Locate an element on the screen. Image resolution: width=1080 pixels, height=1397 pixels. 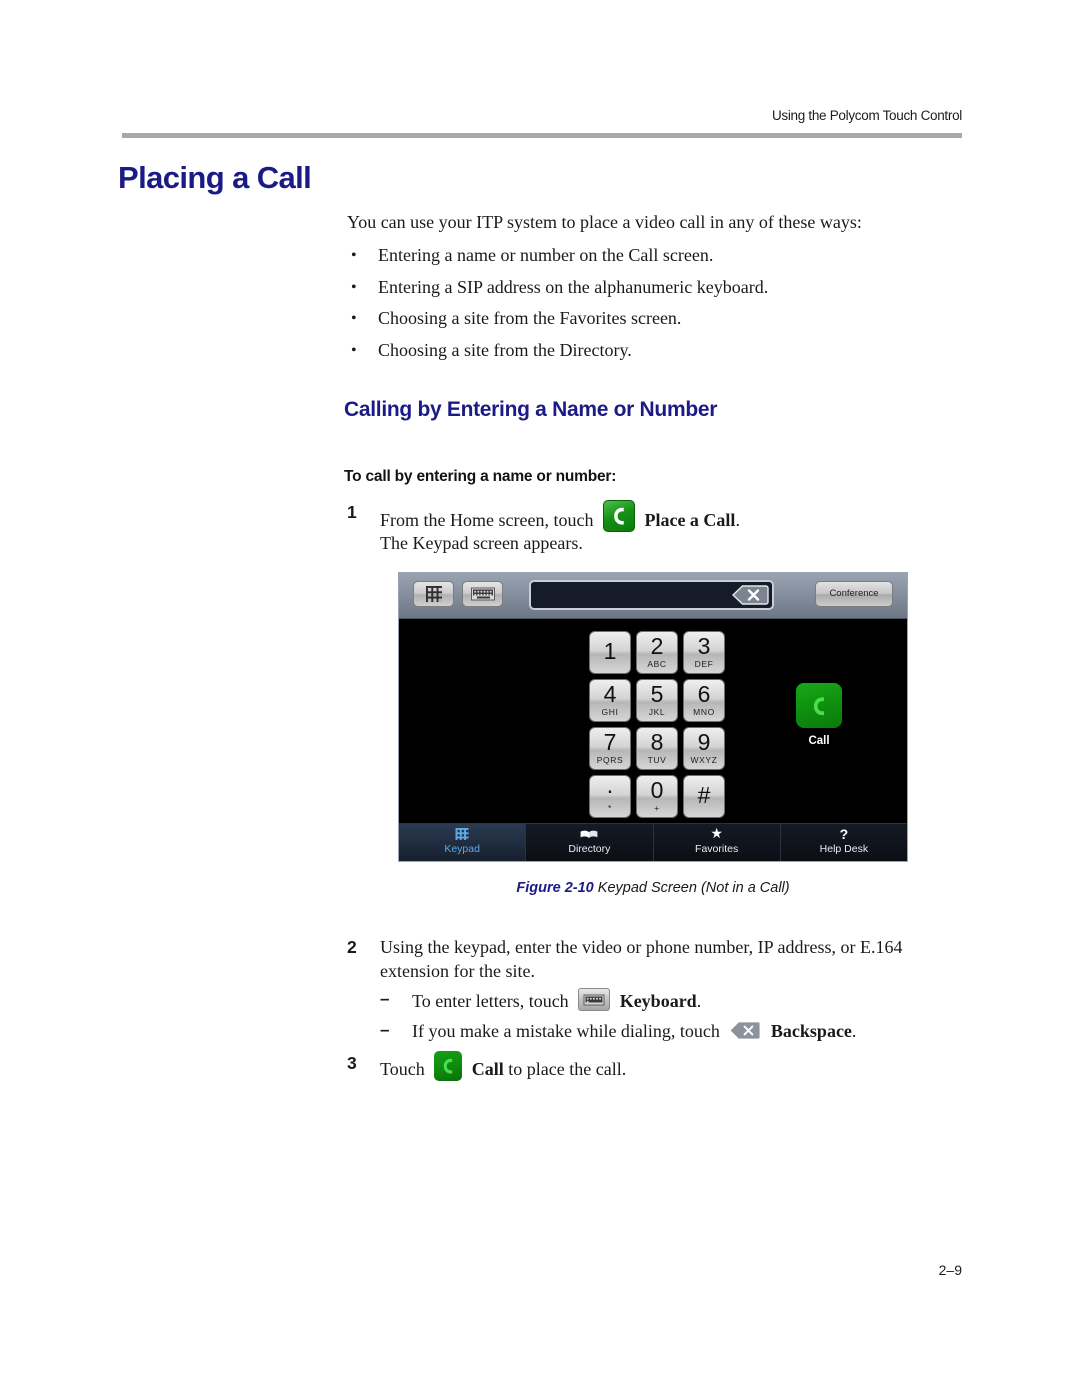
step-1-icon-label: Place a Call is located at coordinates (690, 520).